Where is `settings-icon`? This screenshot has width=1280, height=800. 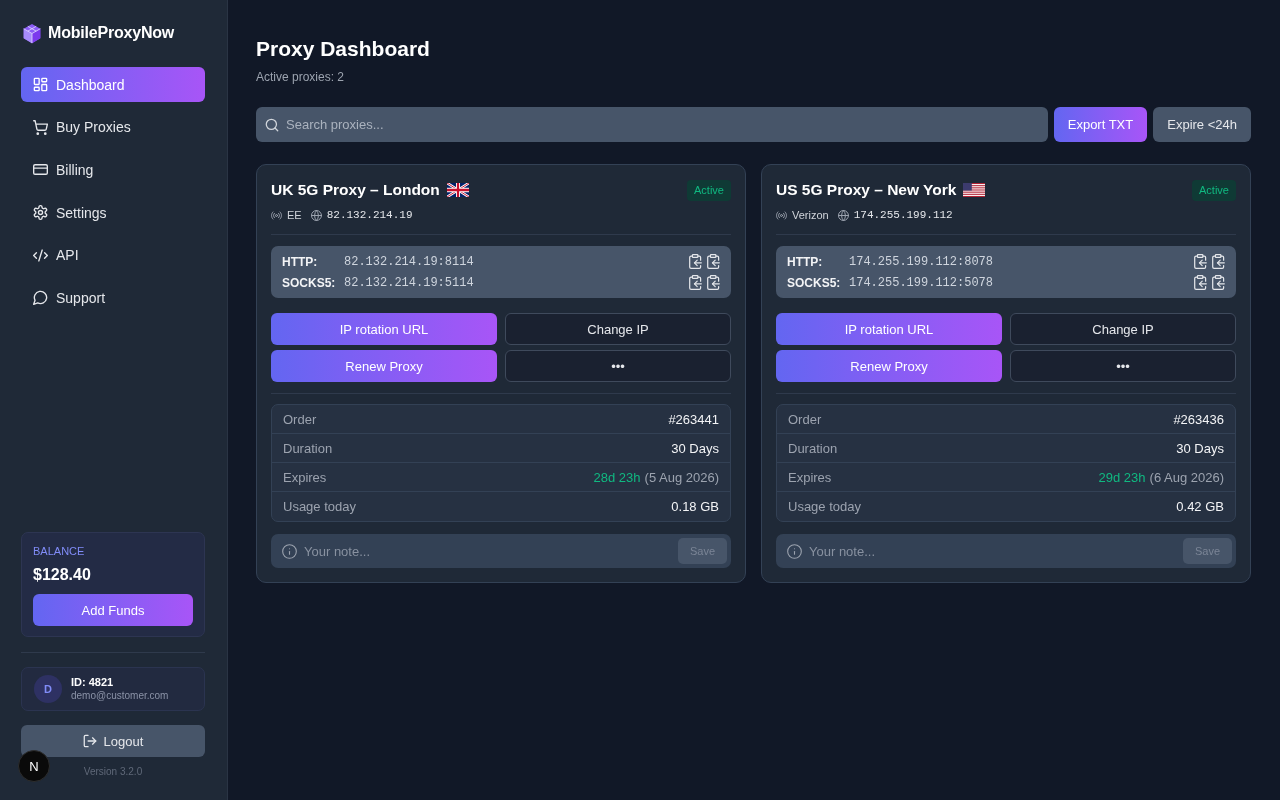 settings-icon is located at coordinates (40, 213).